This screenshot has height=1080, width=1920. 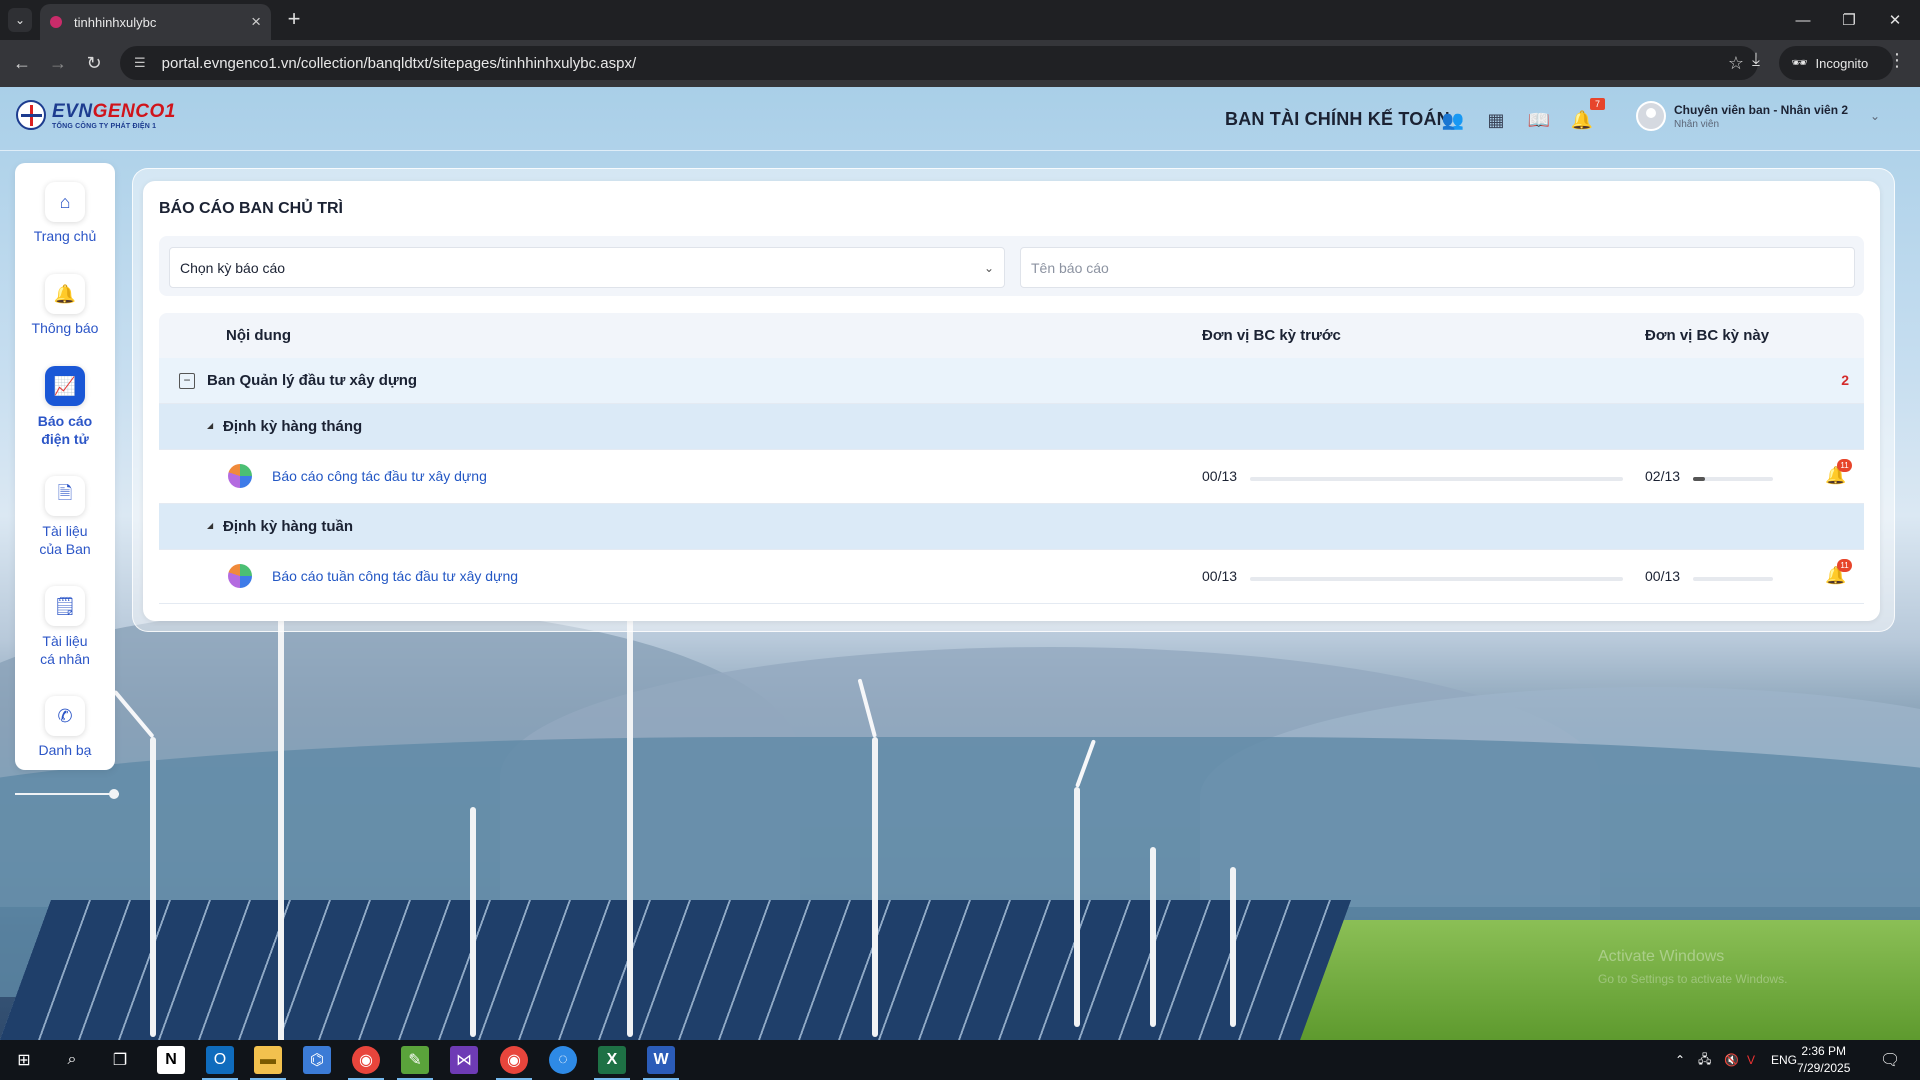 I want to click on column-header-prev: Đơn vị BC kỳ trước, so click(x=1271, y=335).